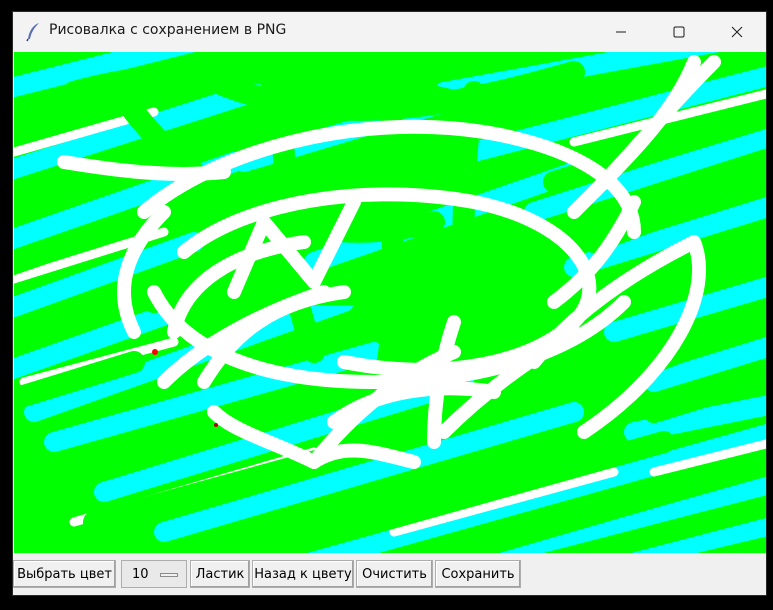 The width and height of the screenshot is (773, 610). Describe the element at coordinates (478, 574) in the screenshot. I see `save-button: Сохранить` at that location.